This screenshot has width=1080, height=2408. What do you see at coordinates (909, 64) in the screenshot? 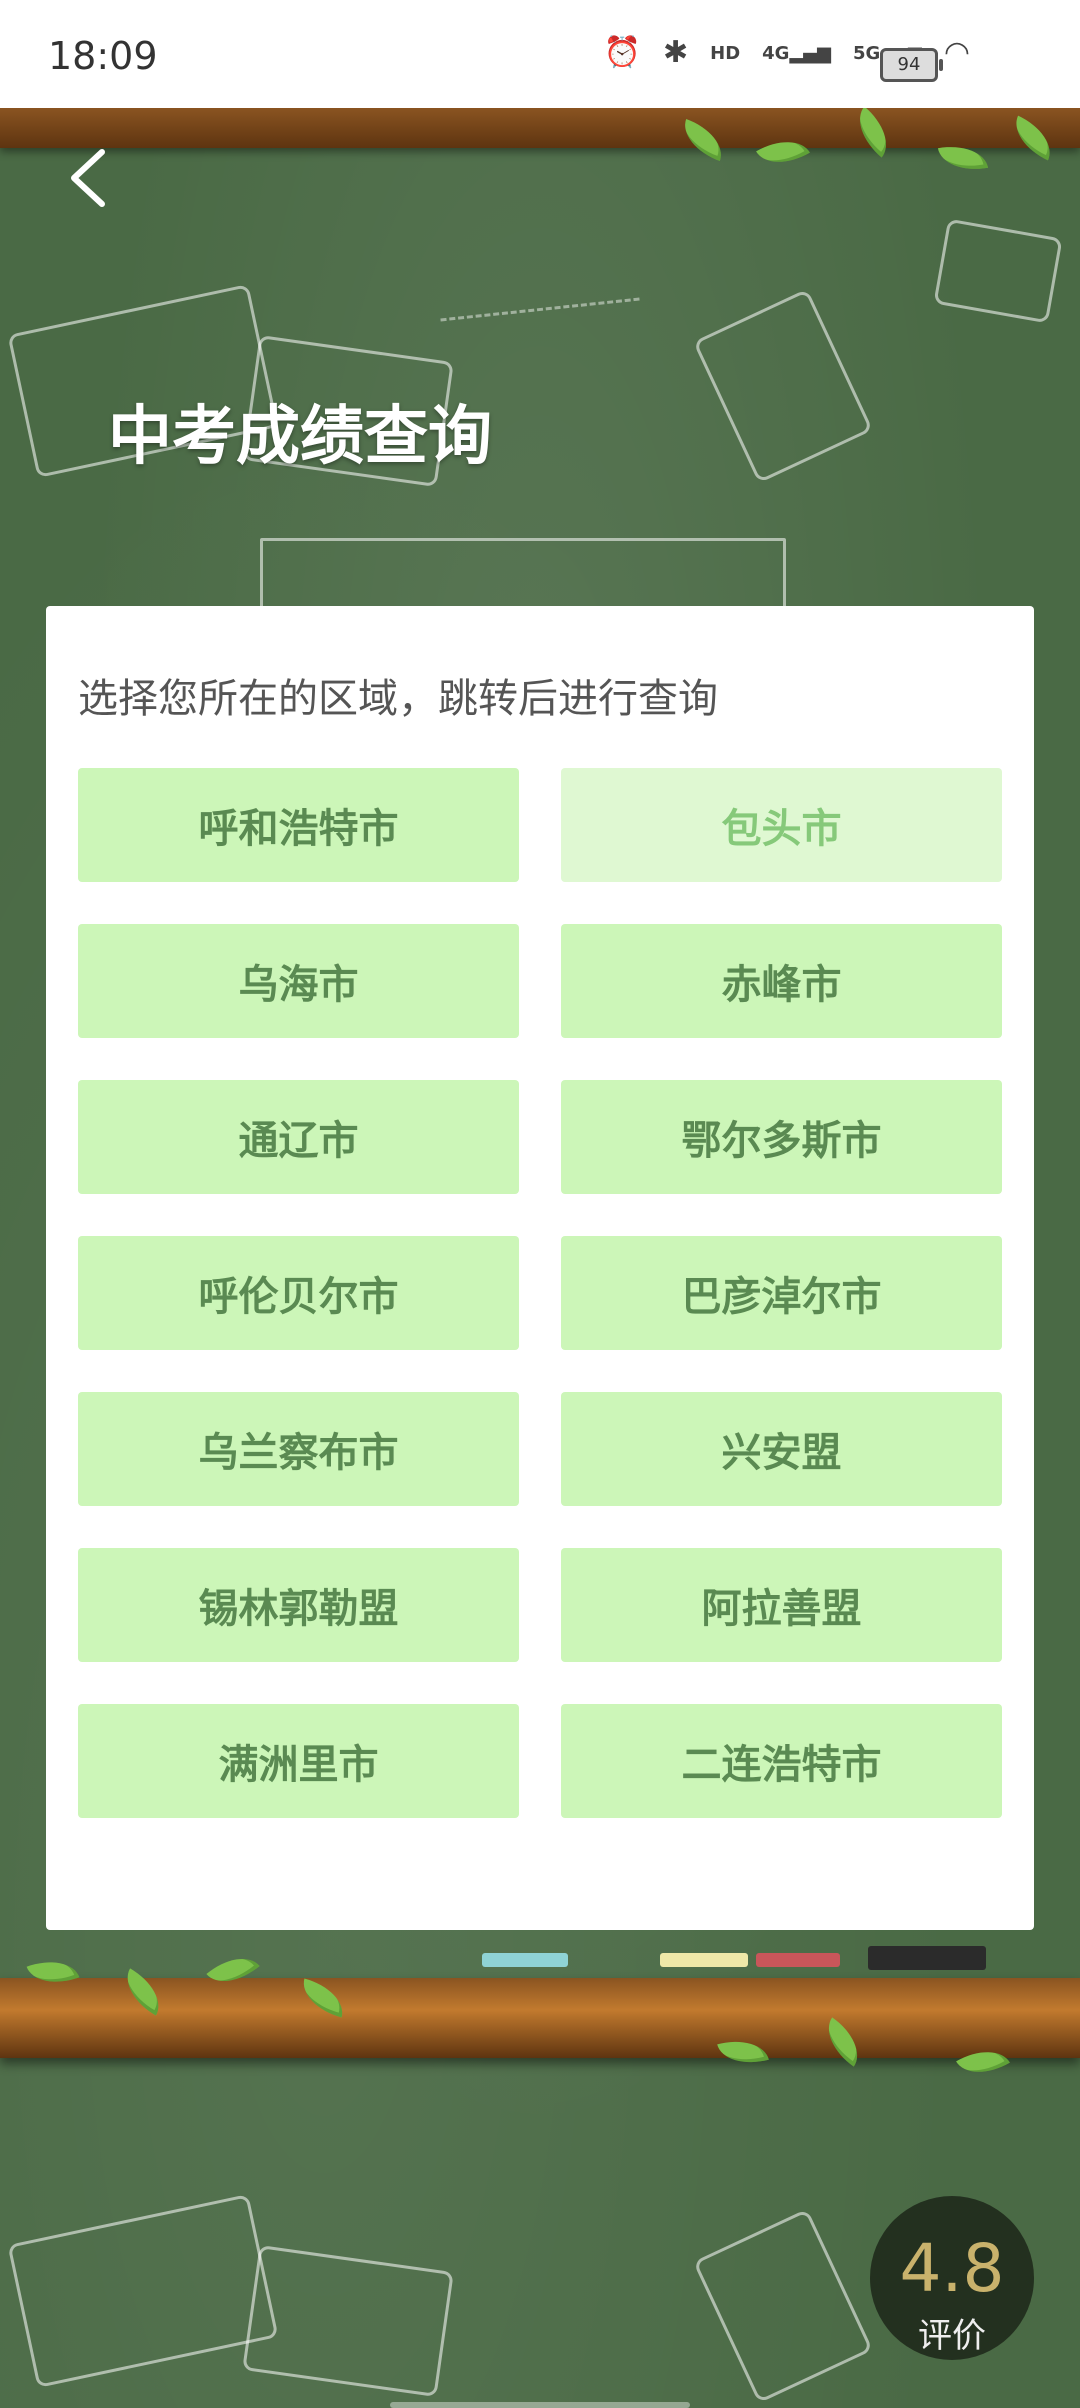
I see `battery-level: 94` at bounding box center [909, 64].